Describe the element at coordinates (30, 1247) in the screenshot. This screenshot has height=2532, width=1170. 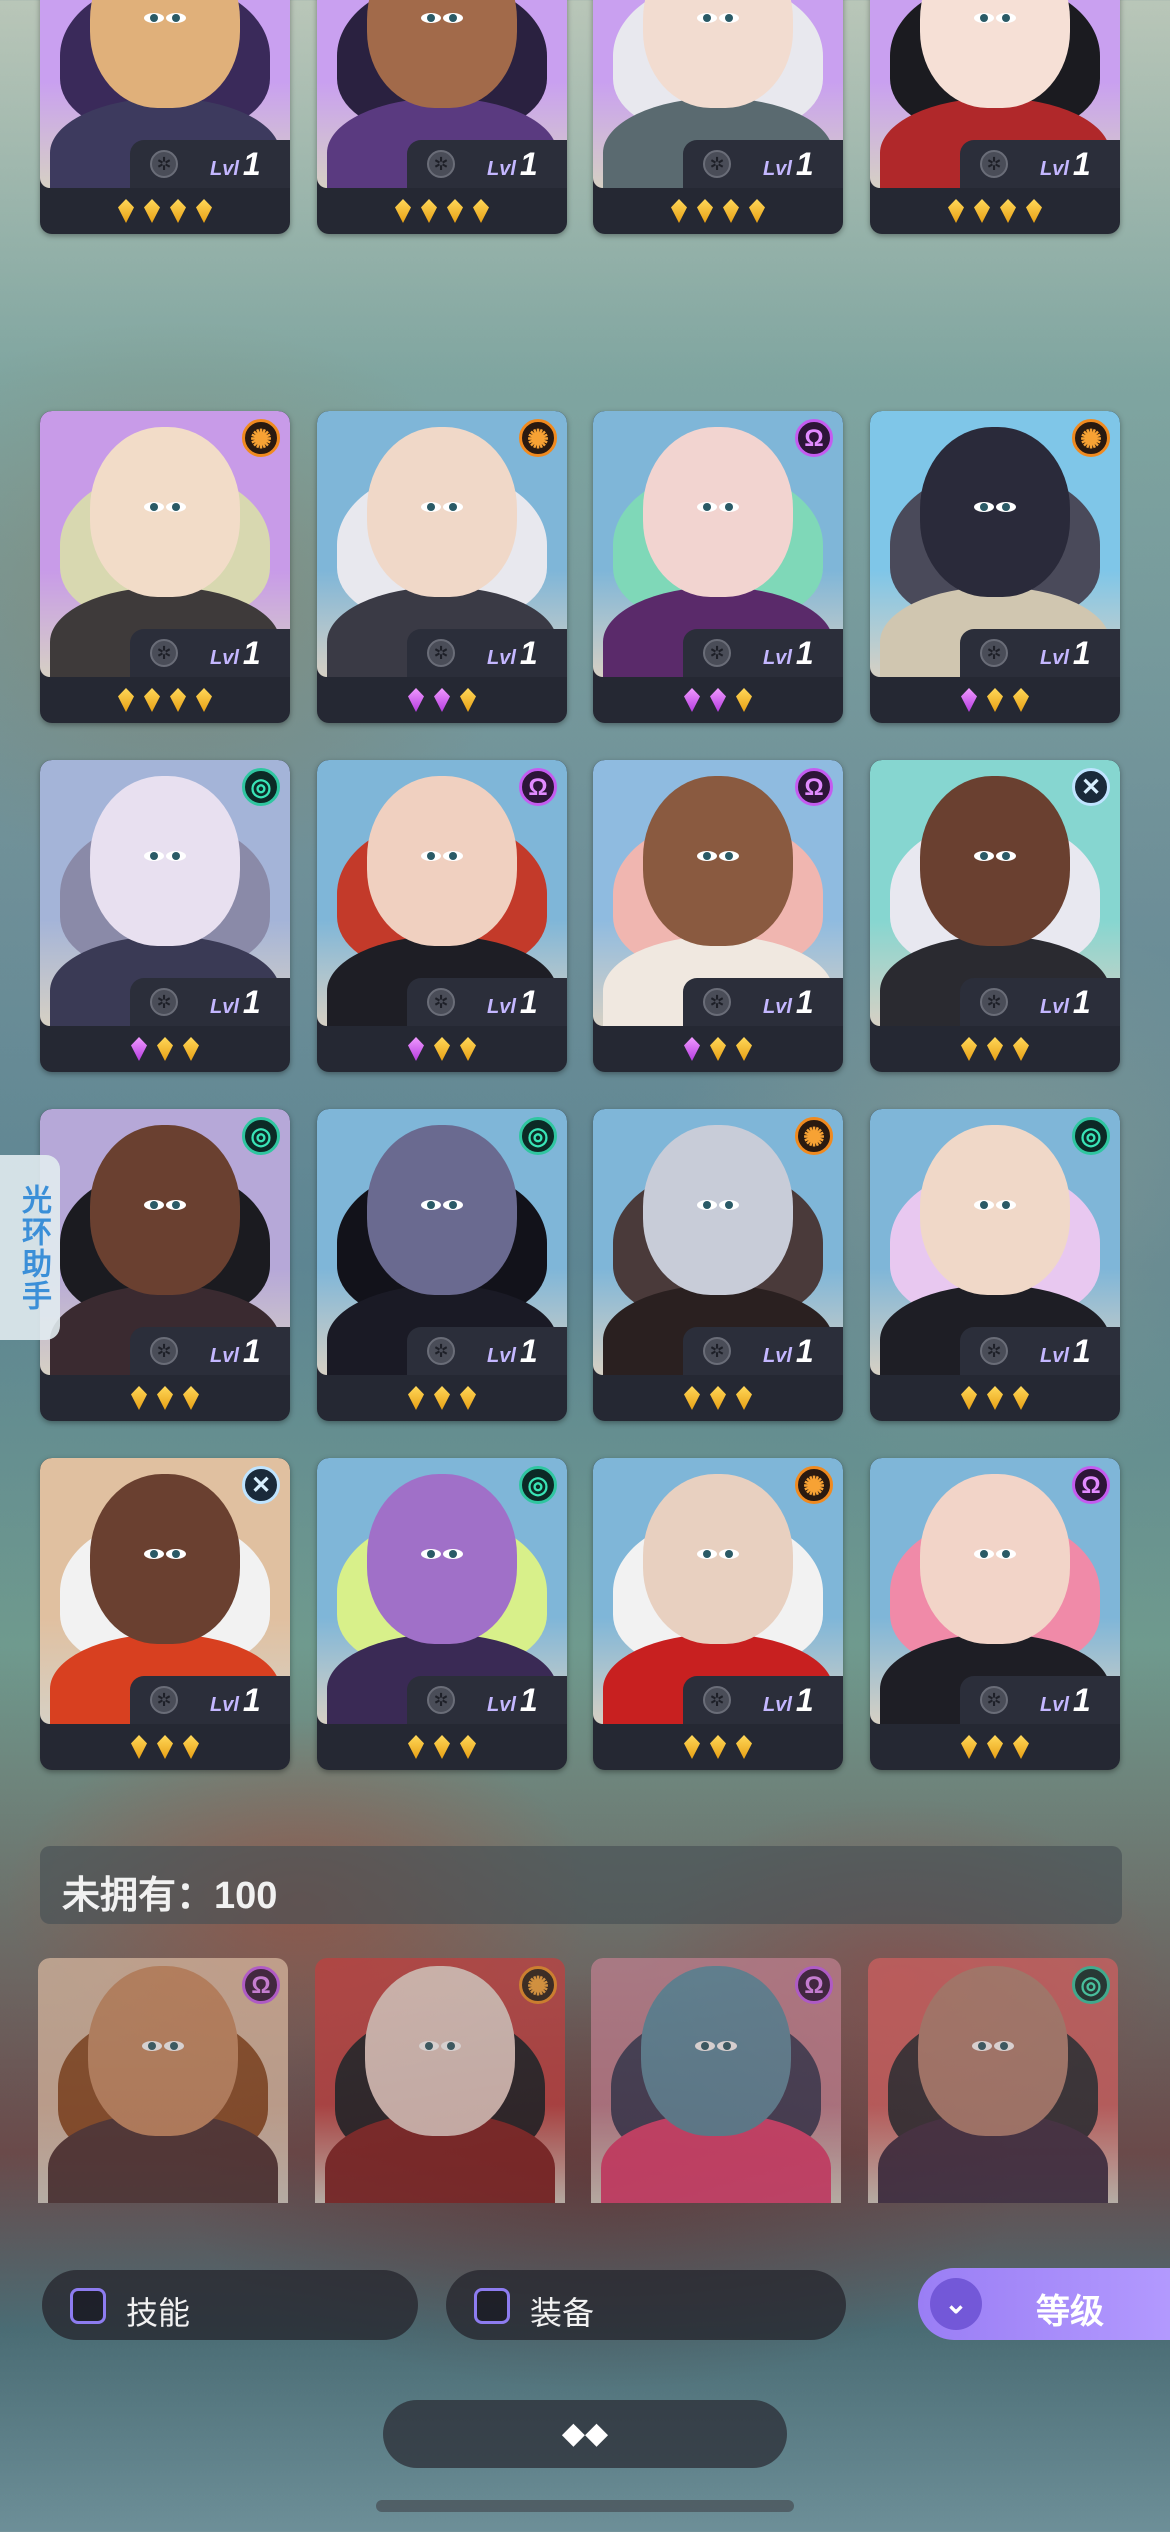
I see `side-assistant-tab: 光环助手` at that location.